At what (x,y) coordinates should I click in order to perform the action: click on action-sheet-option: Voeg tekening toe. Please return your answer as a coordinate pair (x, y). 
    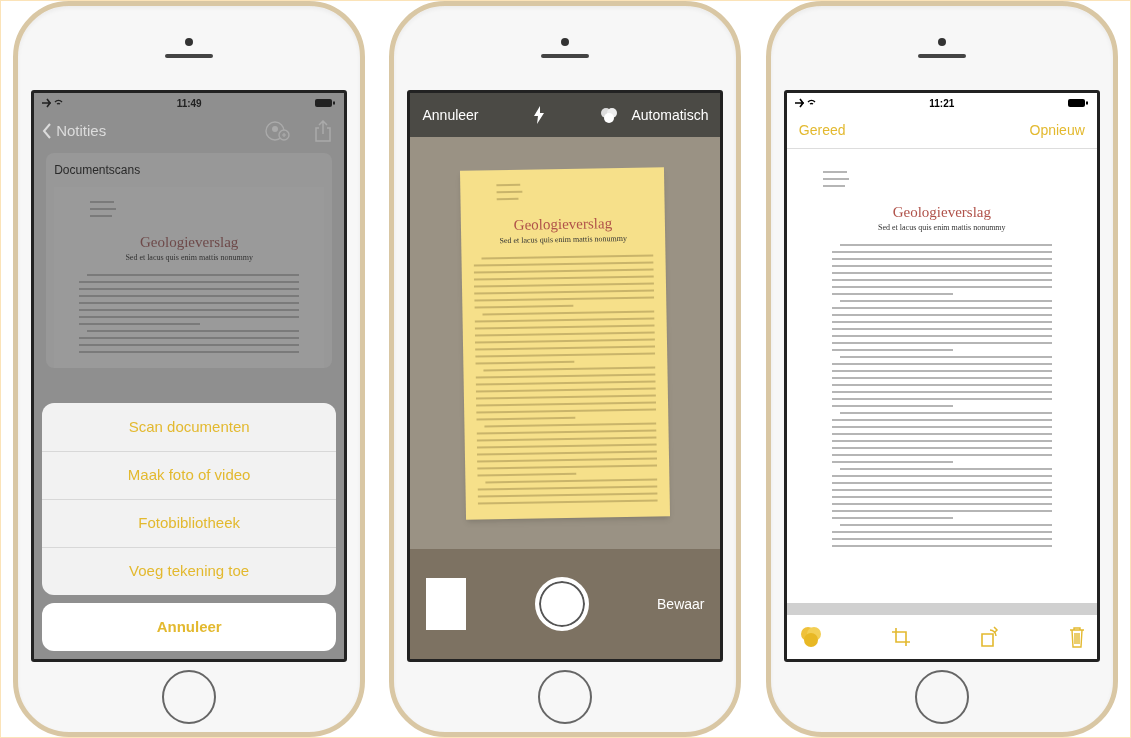
    Looking at the image, I should click on (189, 571).